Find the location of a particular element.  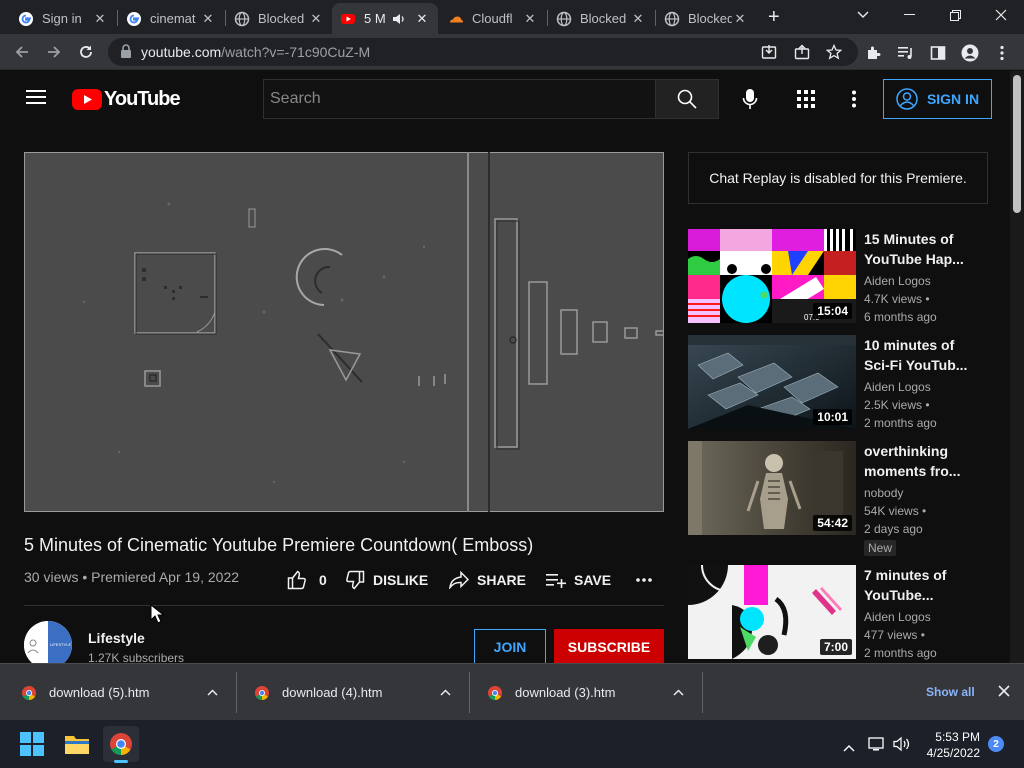

video-thumbnail: 10:01 is located at coordinates (772, 382).